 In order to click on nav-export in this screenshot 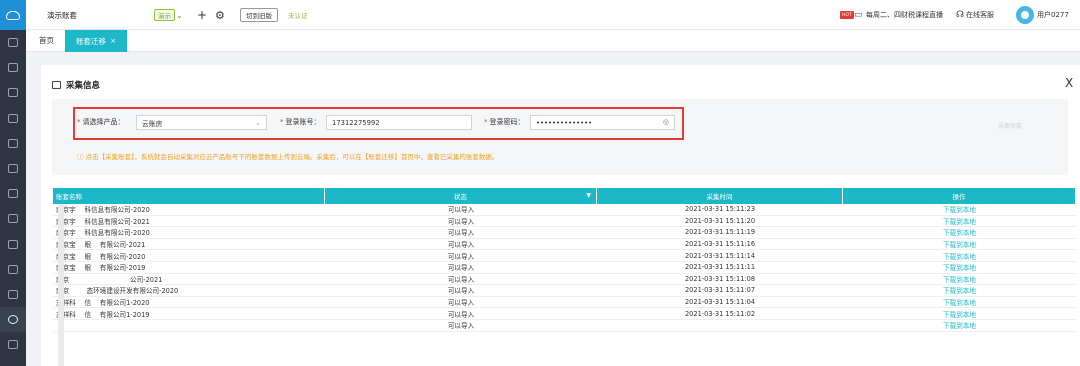, I will do `click(13, 344)`.